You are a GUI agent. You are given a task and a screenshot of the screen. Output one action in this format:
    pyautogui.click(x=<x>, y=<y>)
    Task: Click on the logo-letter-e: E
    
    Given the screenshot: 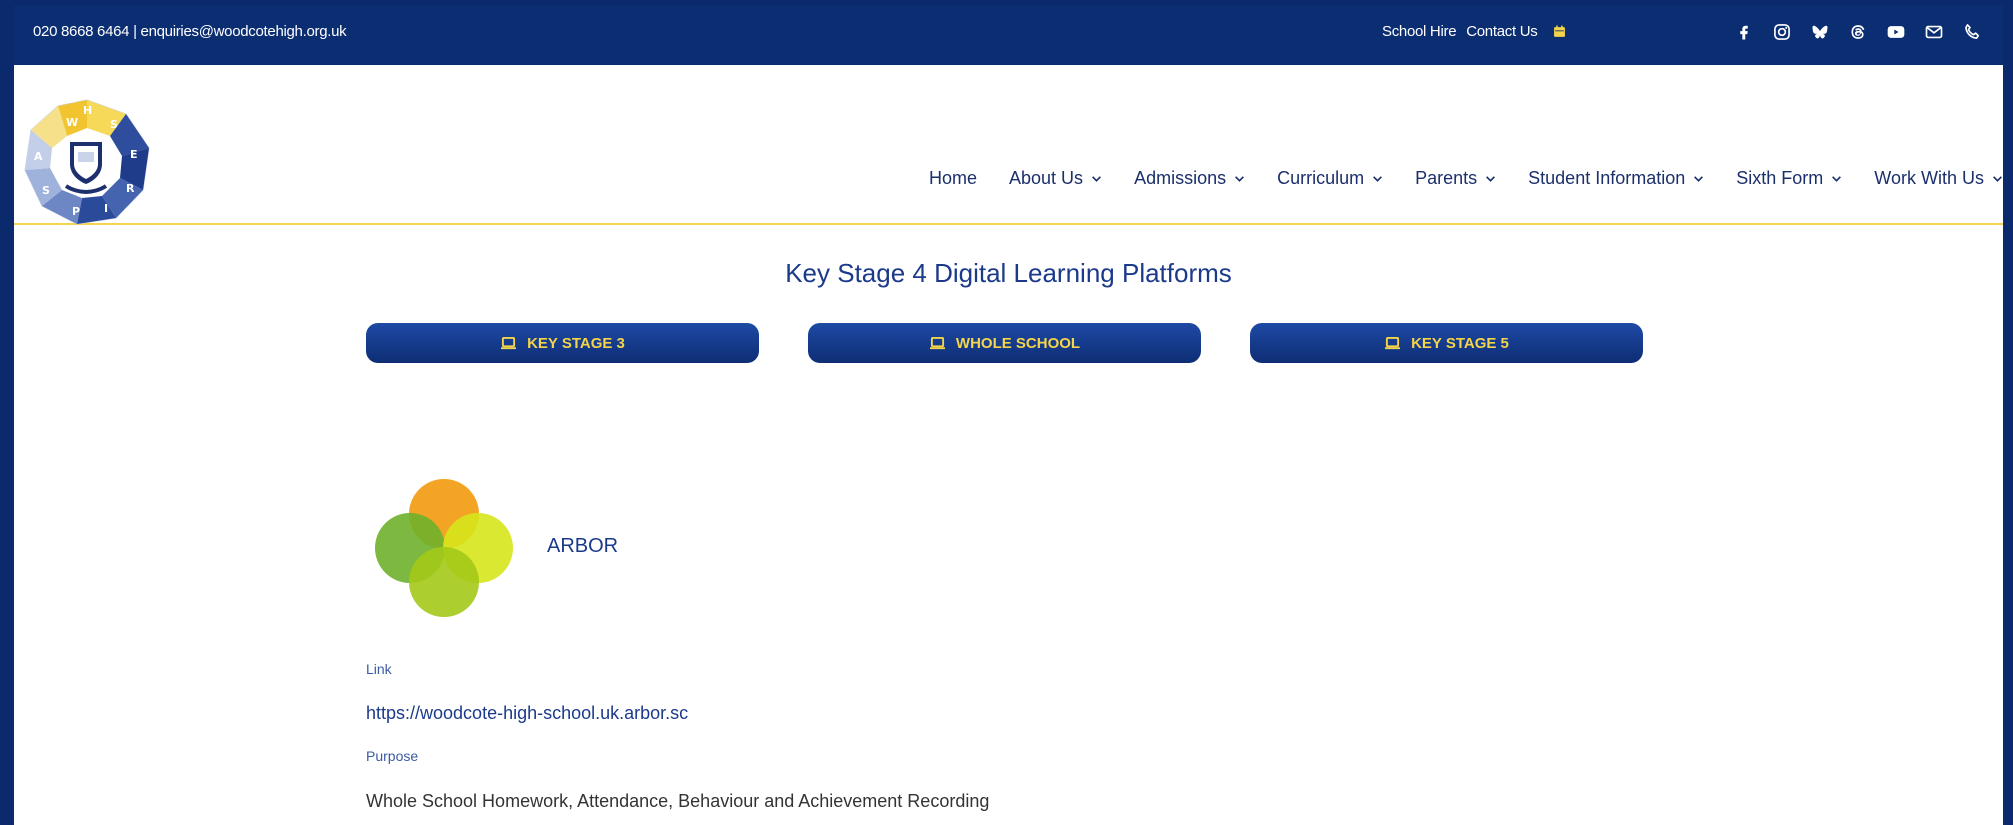 What is the action you would take?
    pyautogui.click(x=134, y=154)
    